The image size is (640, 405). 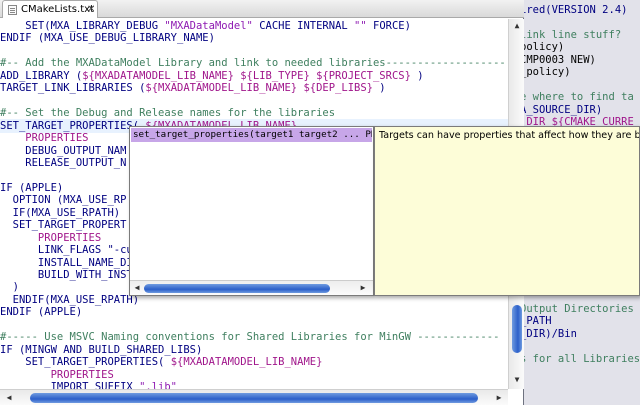 What do you see at coordinates (32, 187) in the screenshot?
I see `code-token: IF (APPLE)` at bounding box center [32, 187].